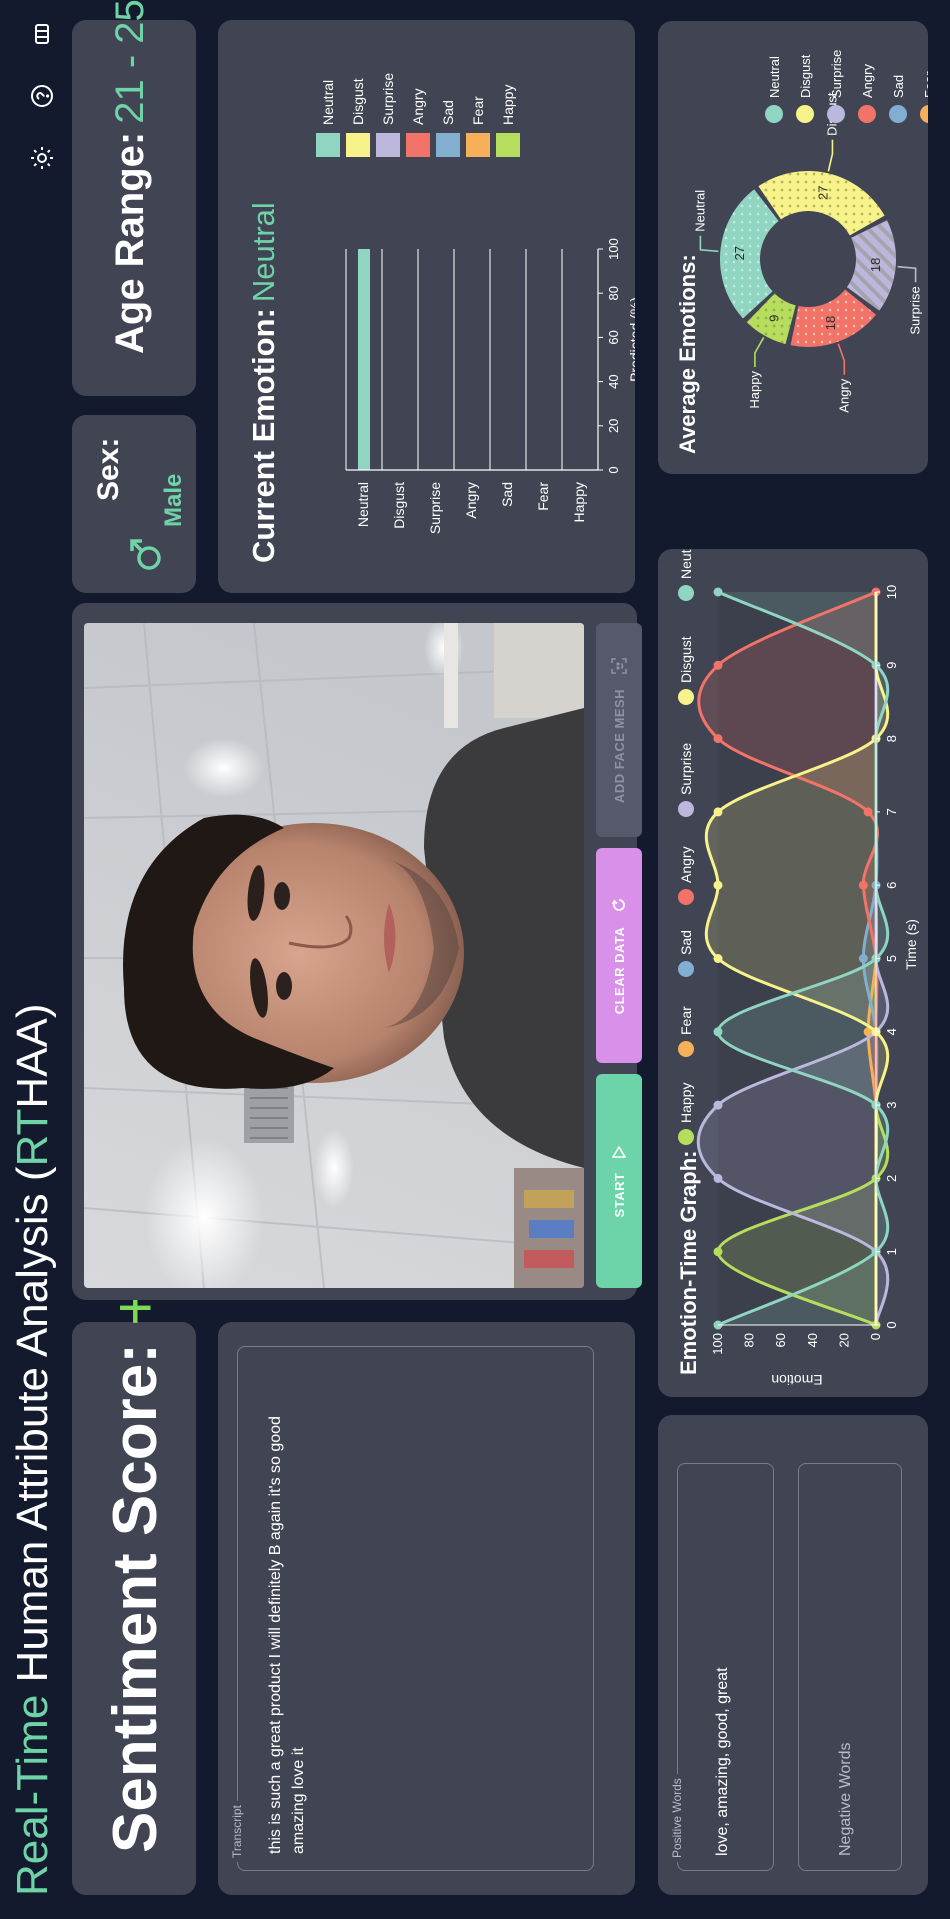  Describe the element at coordinates (237, 1831) in the screenshot. I see `transcript-legend: Transcript` at that location.